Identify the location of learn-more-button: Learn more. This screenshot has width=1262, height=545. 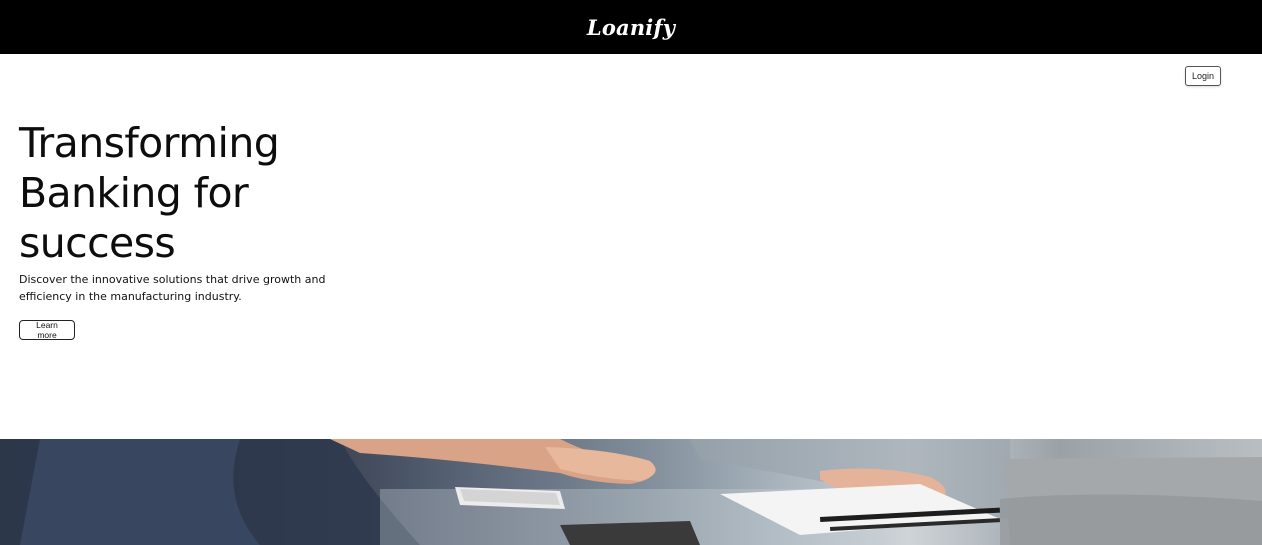
(47, 330).